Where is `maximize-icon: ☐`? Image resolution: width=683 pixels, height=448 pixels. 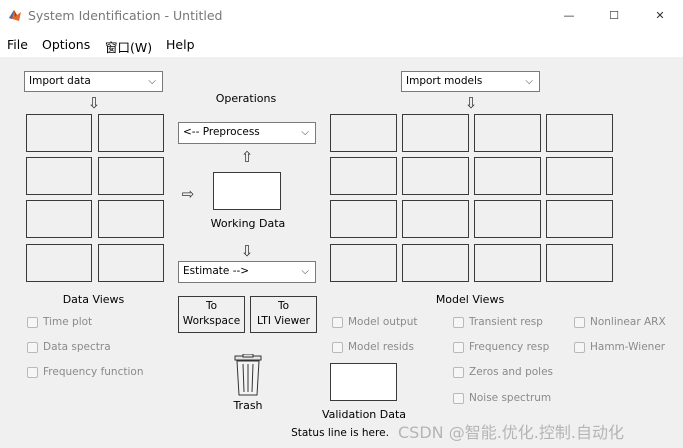 maximize-icon: ☐ is located at coordinates (614, 15).